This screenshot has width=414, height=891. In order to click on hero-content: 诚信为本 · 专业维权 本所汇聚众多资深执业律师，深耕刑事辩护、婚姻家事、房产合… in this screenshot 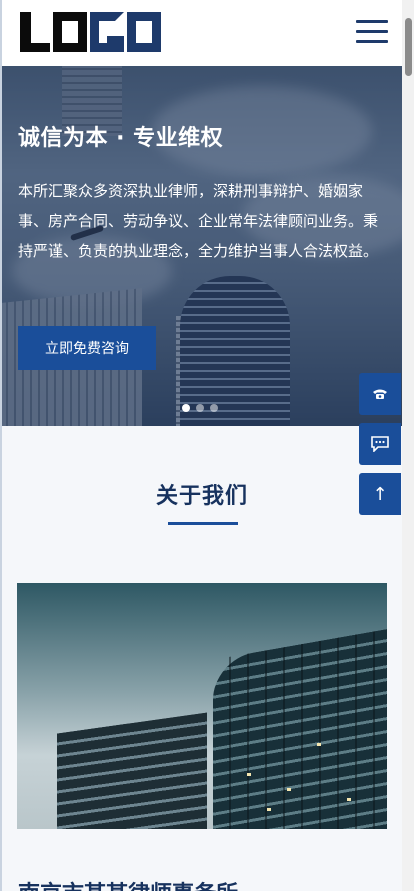, I will do `click(204, 193)`.